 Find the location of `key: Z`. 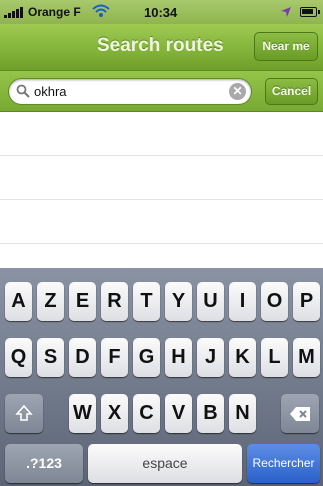

key: Z is located at coordinates (50, 301).